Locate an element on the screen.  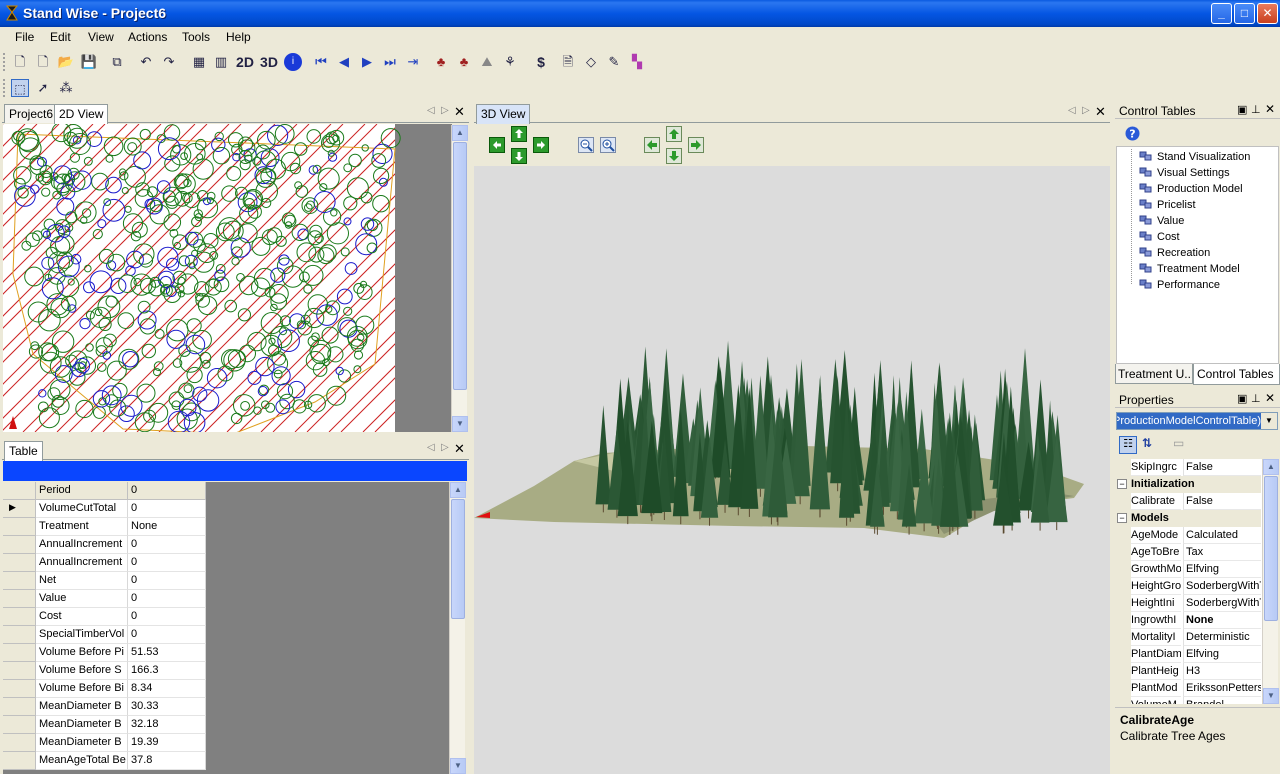
property-name: MortalityI is located at coordinates (1156, 637).